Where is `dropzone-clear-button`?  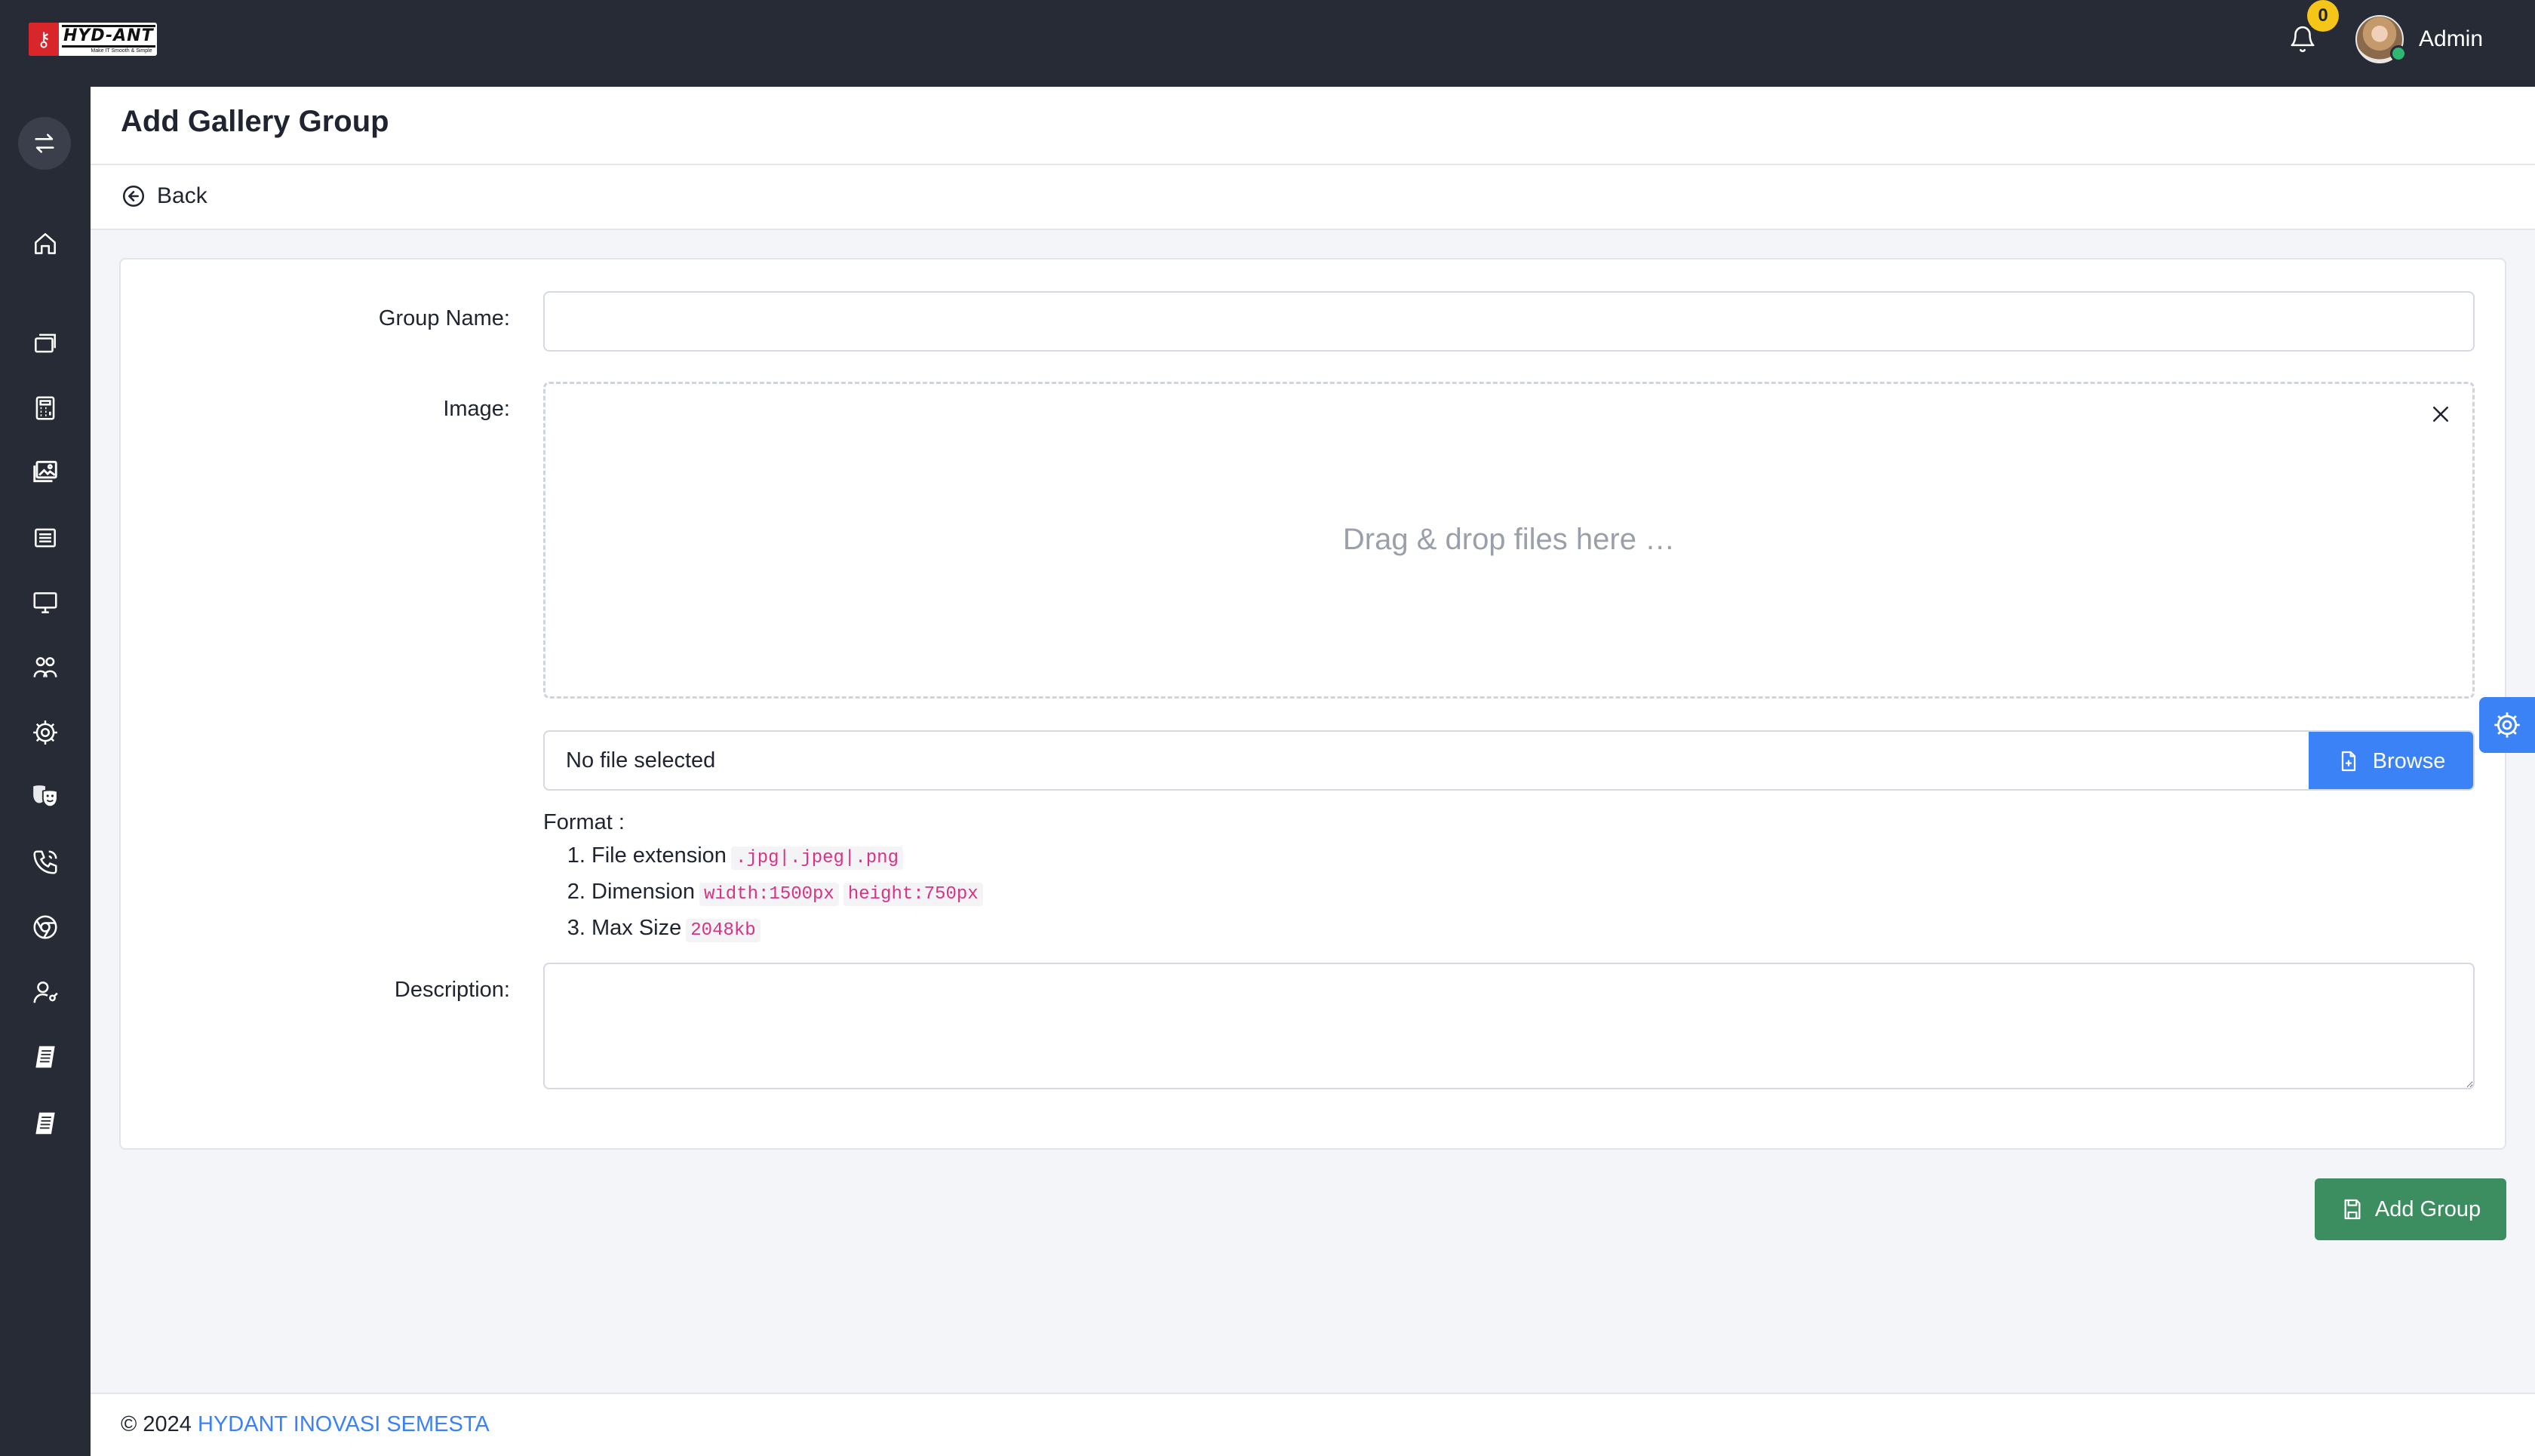
dropzone-clear-button is located at coordinates (2441, 414).